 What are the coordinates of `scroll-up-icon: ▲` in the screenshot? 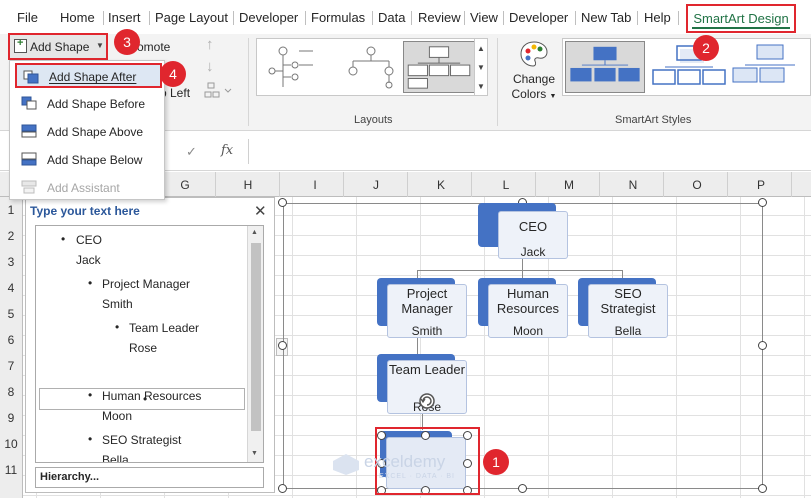 It's located at (254, 232).